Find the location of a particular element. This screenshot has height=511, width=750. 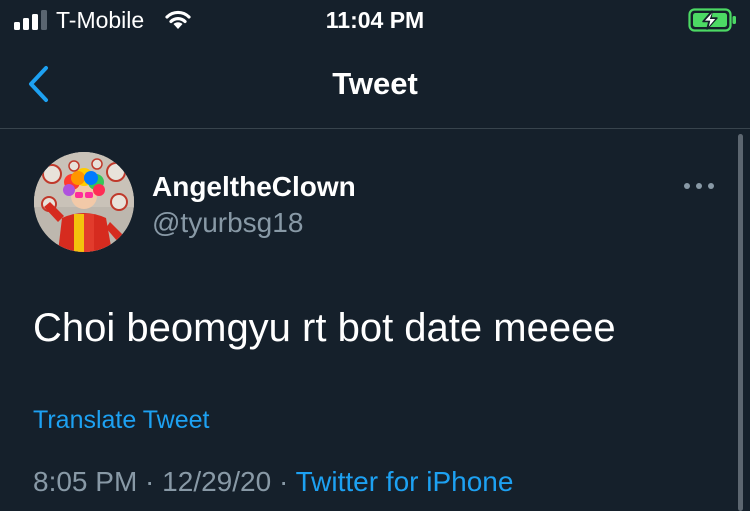

user-handle: @tyurbsg18 is located at coordinates (227, 223).